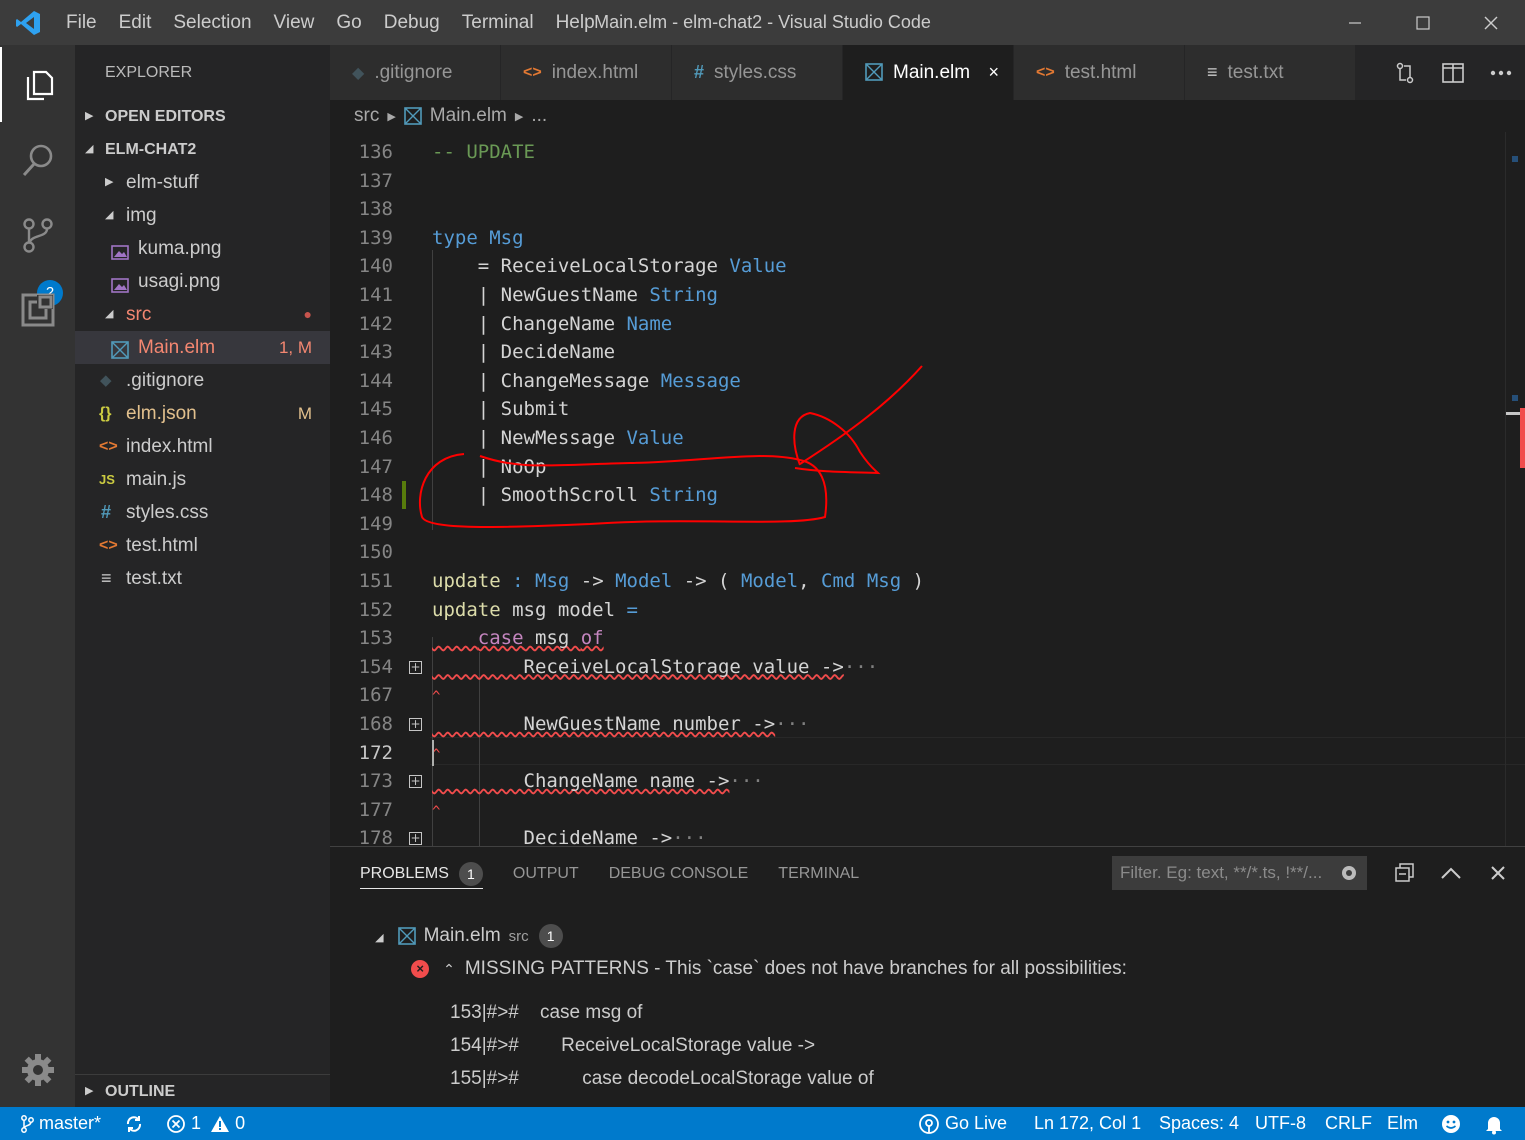 This screenshot has height=1140, width=1525. What do you see at coordinates (1087, 1123) in the screenshot?
I see `cursor-position: Ln 172, Col 1` at bounding box center [1087, 1123].